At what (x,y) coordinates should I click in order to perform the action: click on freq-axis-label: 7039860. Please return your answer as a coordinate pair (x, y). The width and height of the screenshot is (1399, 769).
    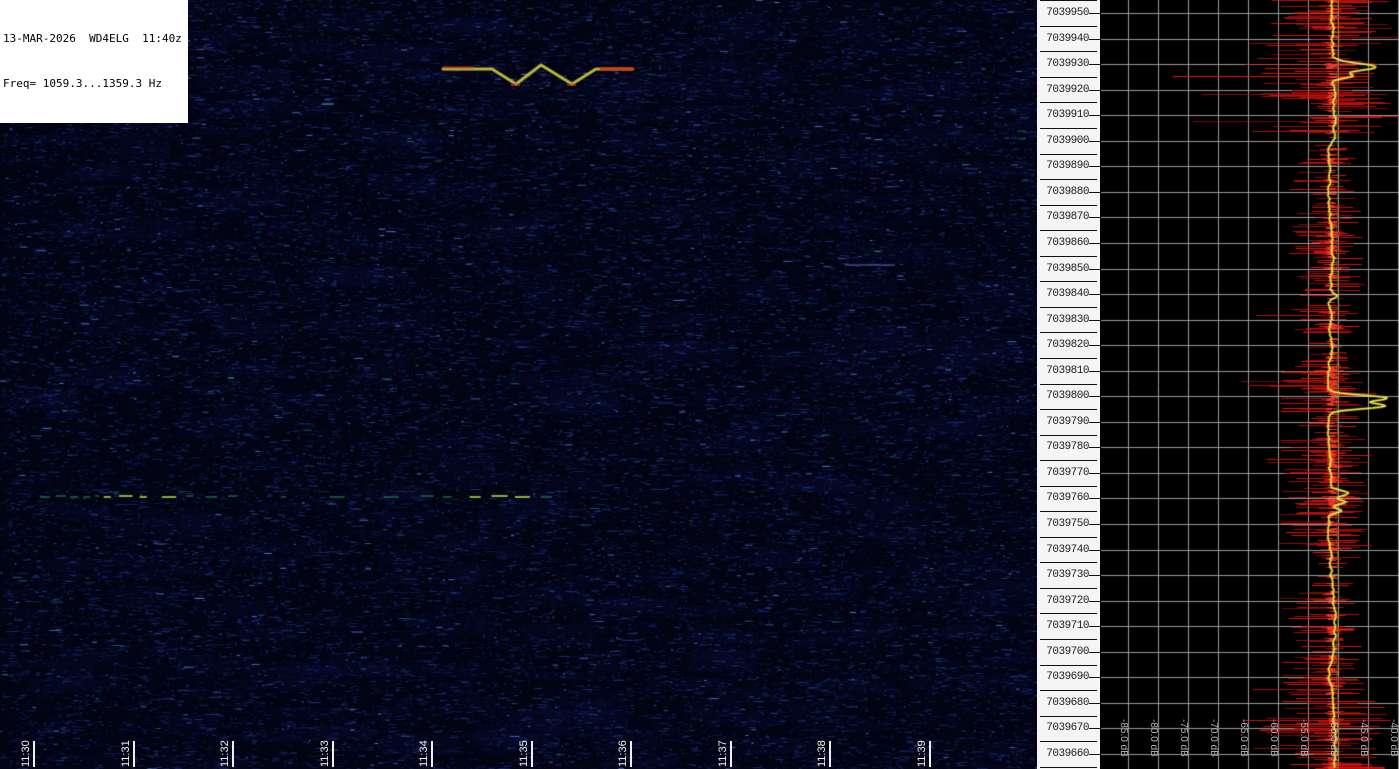
    Looking at the image, I should click on (1067, 242).